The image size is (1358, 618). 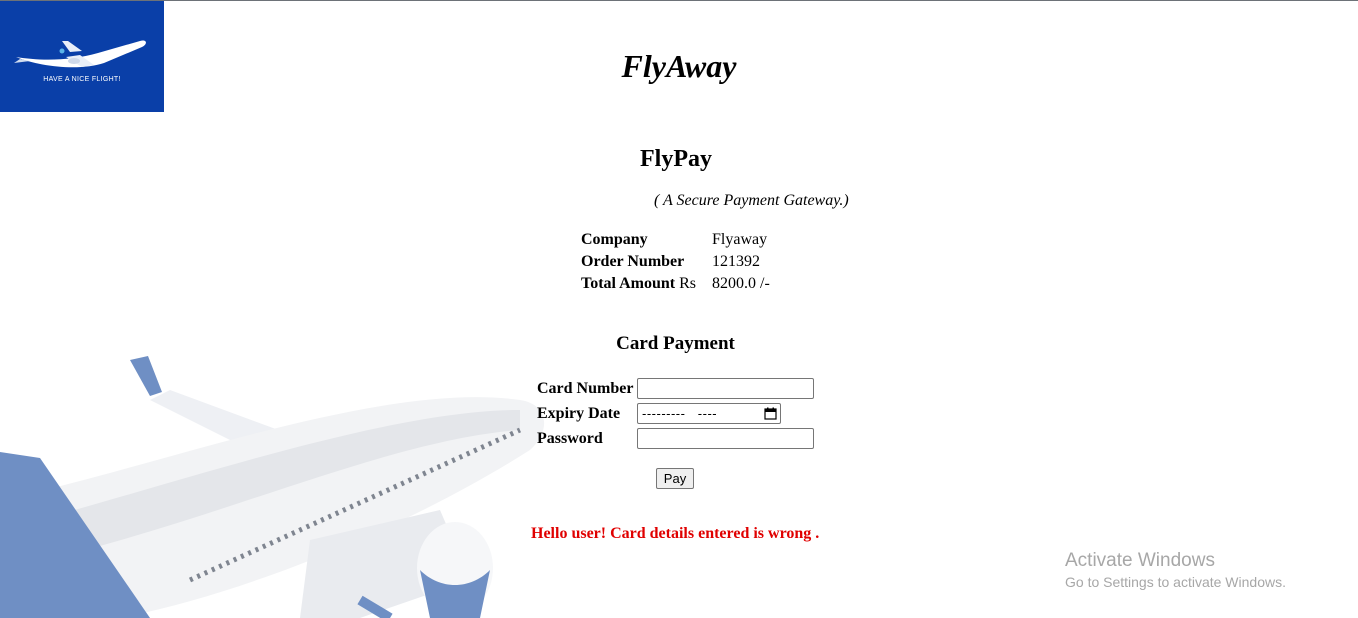 What do you see at coordinates (679, 66) in the screenshot?
I see `site-title: FlyAway` at bounding box center [679, 66].